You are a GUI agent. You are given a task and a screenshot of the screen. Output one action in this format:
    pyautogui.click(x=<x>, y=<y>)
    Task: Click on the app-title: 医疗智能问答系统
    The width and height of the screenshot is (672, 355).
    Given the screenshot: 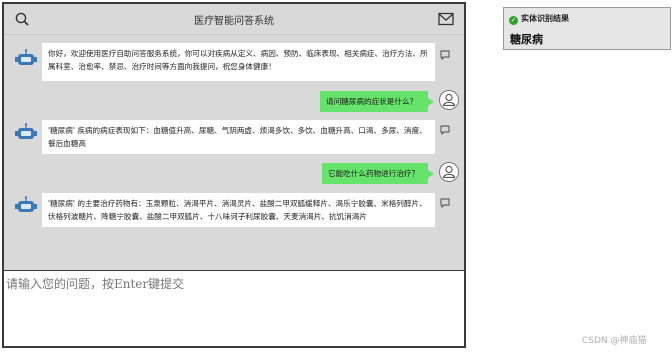 What is the action you would take?
    pyautogui.click(x=234, y=21)
    